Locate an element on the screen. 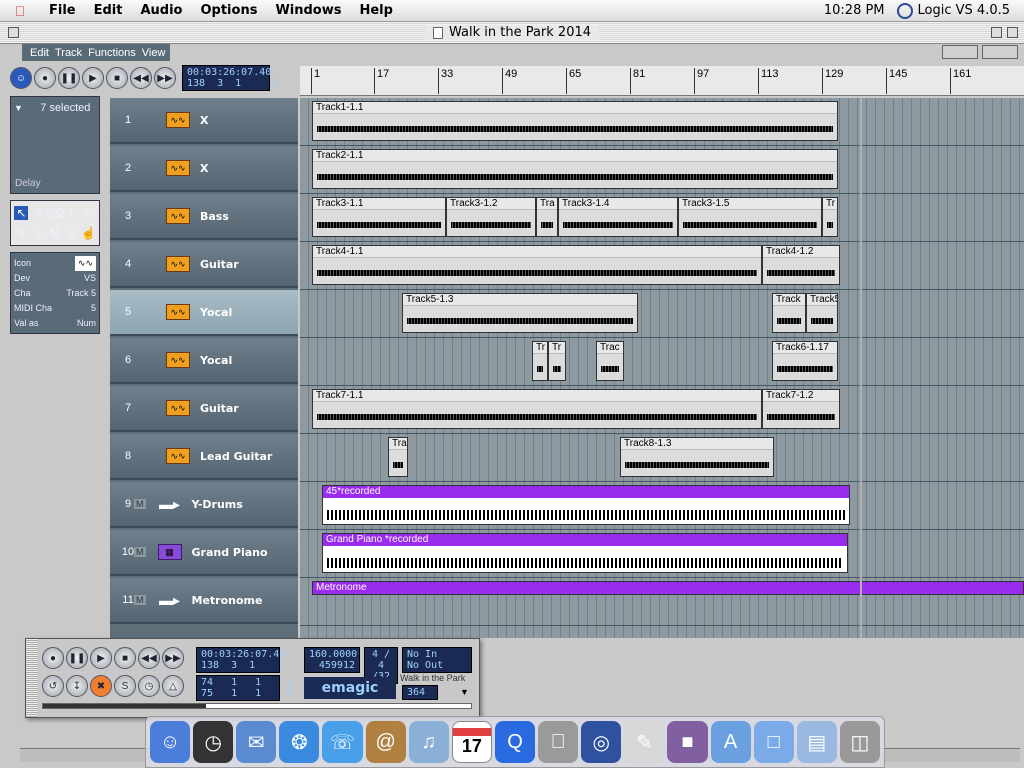  track-header: 3 ∿∿ Bass is located at coordinates (204, 217).